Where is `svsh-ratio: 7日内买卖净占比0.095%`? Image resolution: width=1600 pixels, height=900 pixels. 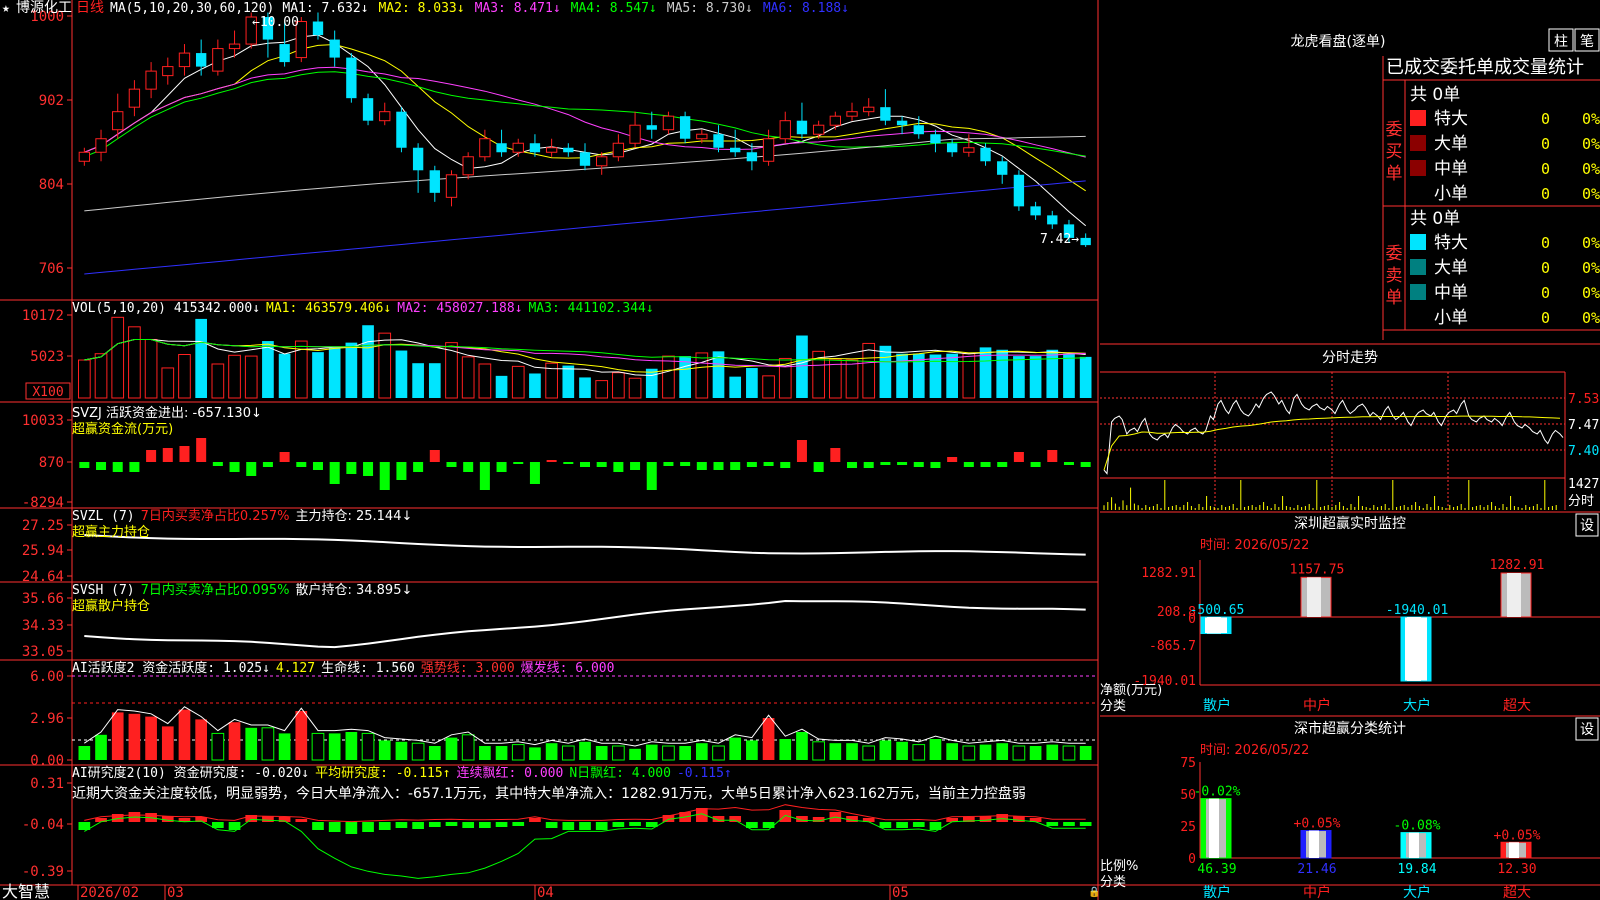 svsh-ratio: 7日内买卖净占比0.095% is located at coordinates (215, 590).